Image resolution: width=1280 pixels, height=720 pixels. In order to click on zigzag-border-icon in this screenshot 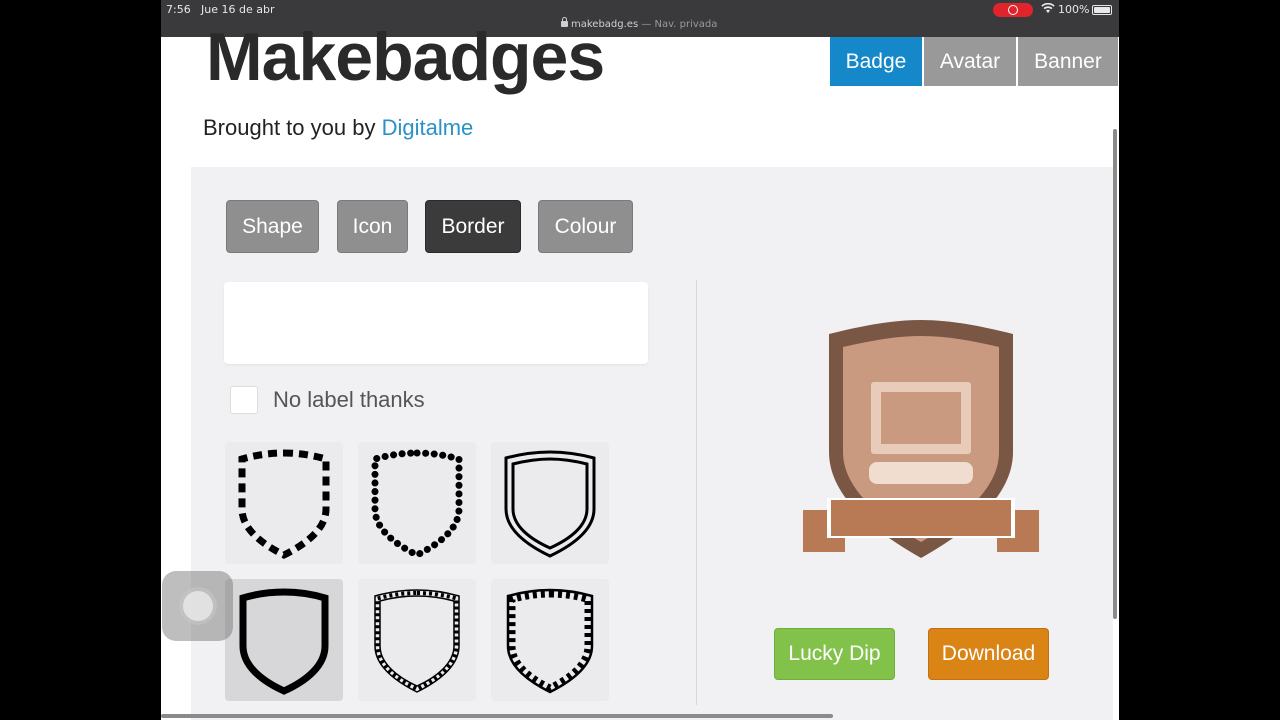, I will do `click(550, 641)`.